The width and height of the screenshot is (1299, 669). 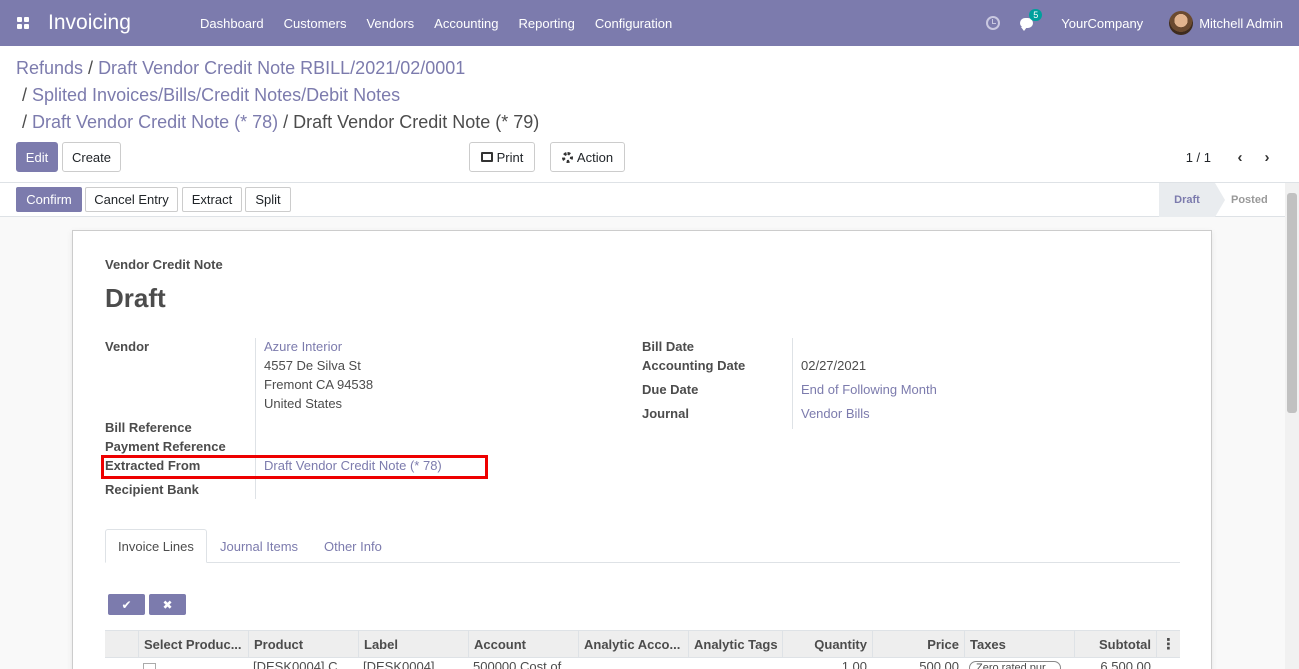 What do you see at coordinates (567, 157) in the screenshot?
I see `gear-icon` at bounding box center [567, 157].